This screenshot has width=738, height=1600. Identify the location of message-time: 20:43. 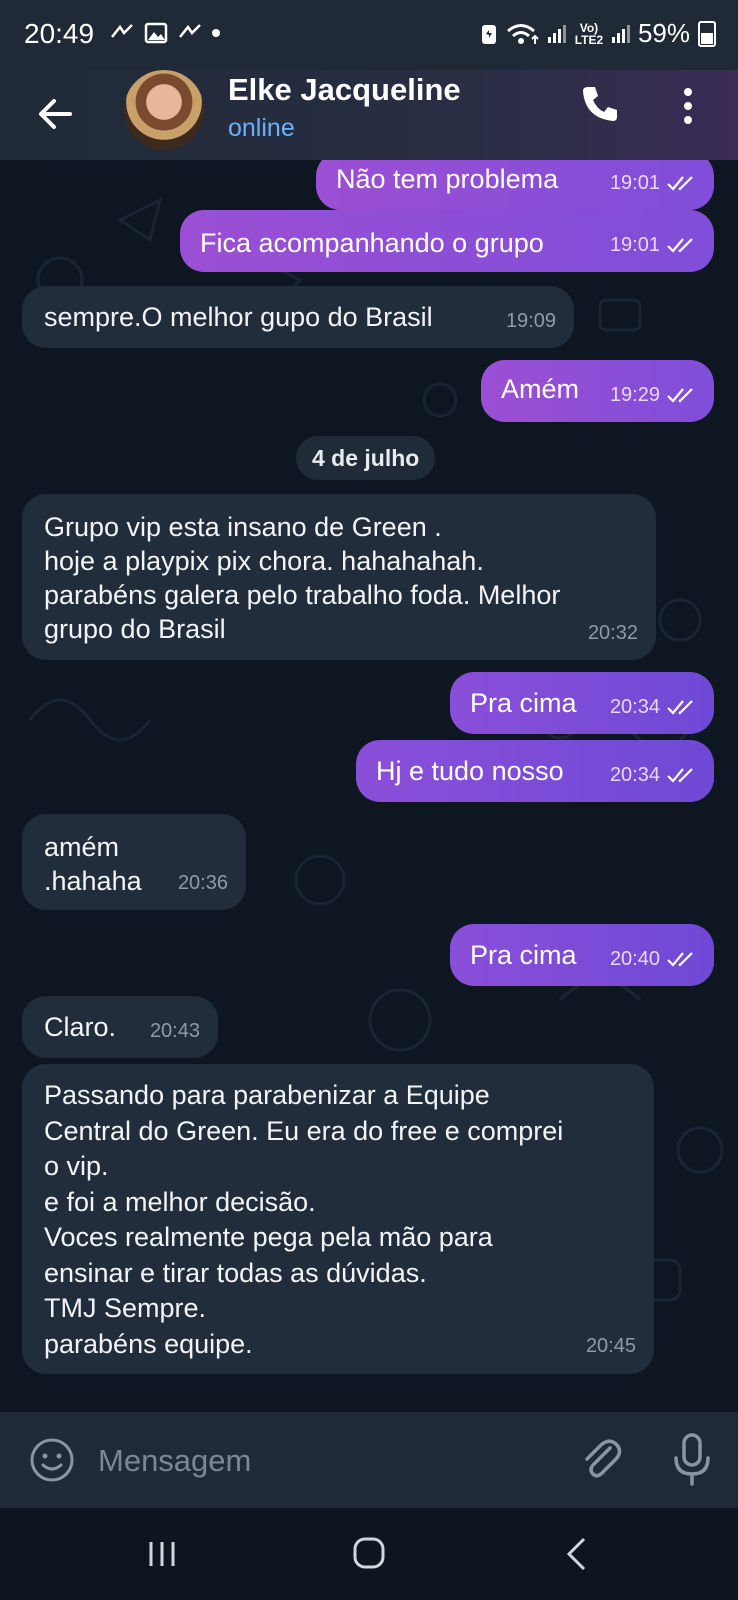
(174, 1031).